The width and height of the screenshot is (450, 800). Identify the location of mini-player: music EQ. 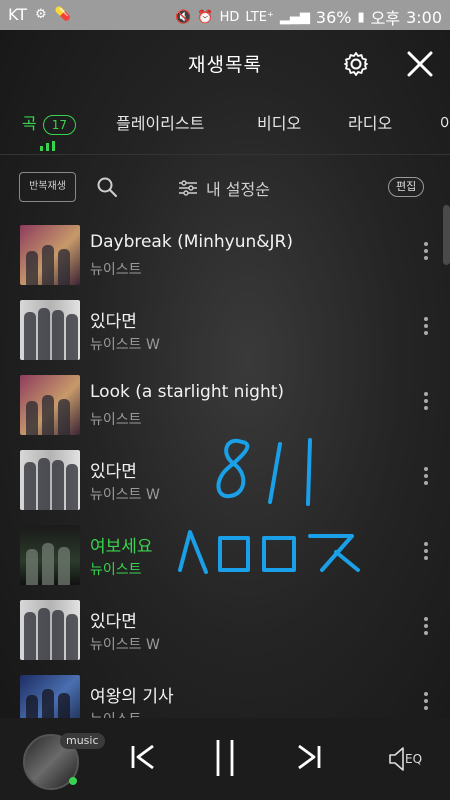
(225, 759).